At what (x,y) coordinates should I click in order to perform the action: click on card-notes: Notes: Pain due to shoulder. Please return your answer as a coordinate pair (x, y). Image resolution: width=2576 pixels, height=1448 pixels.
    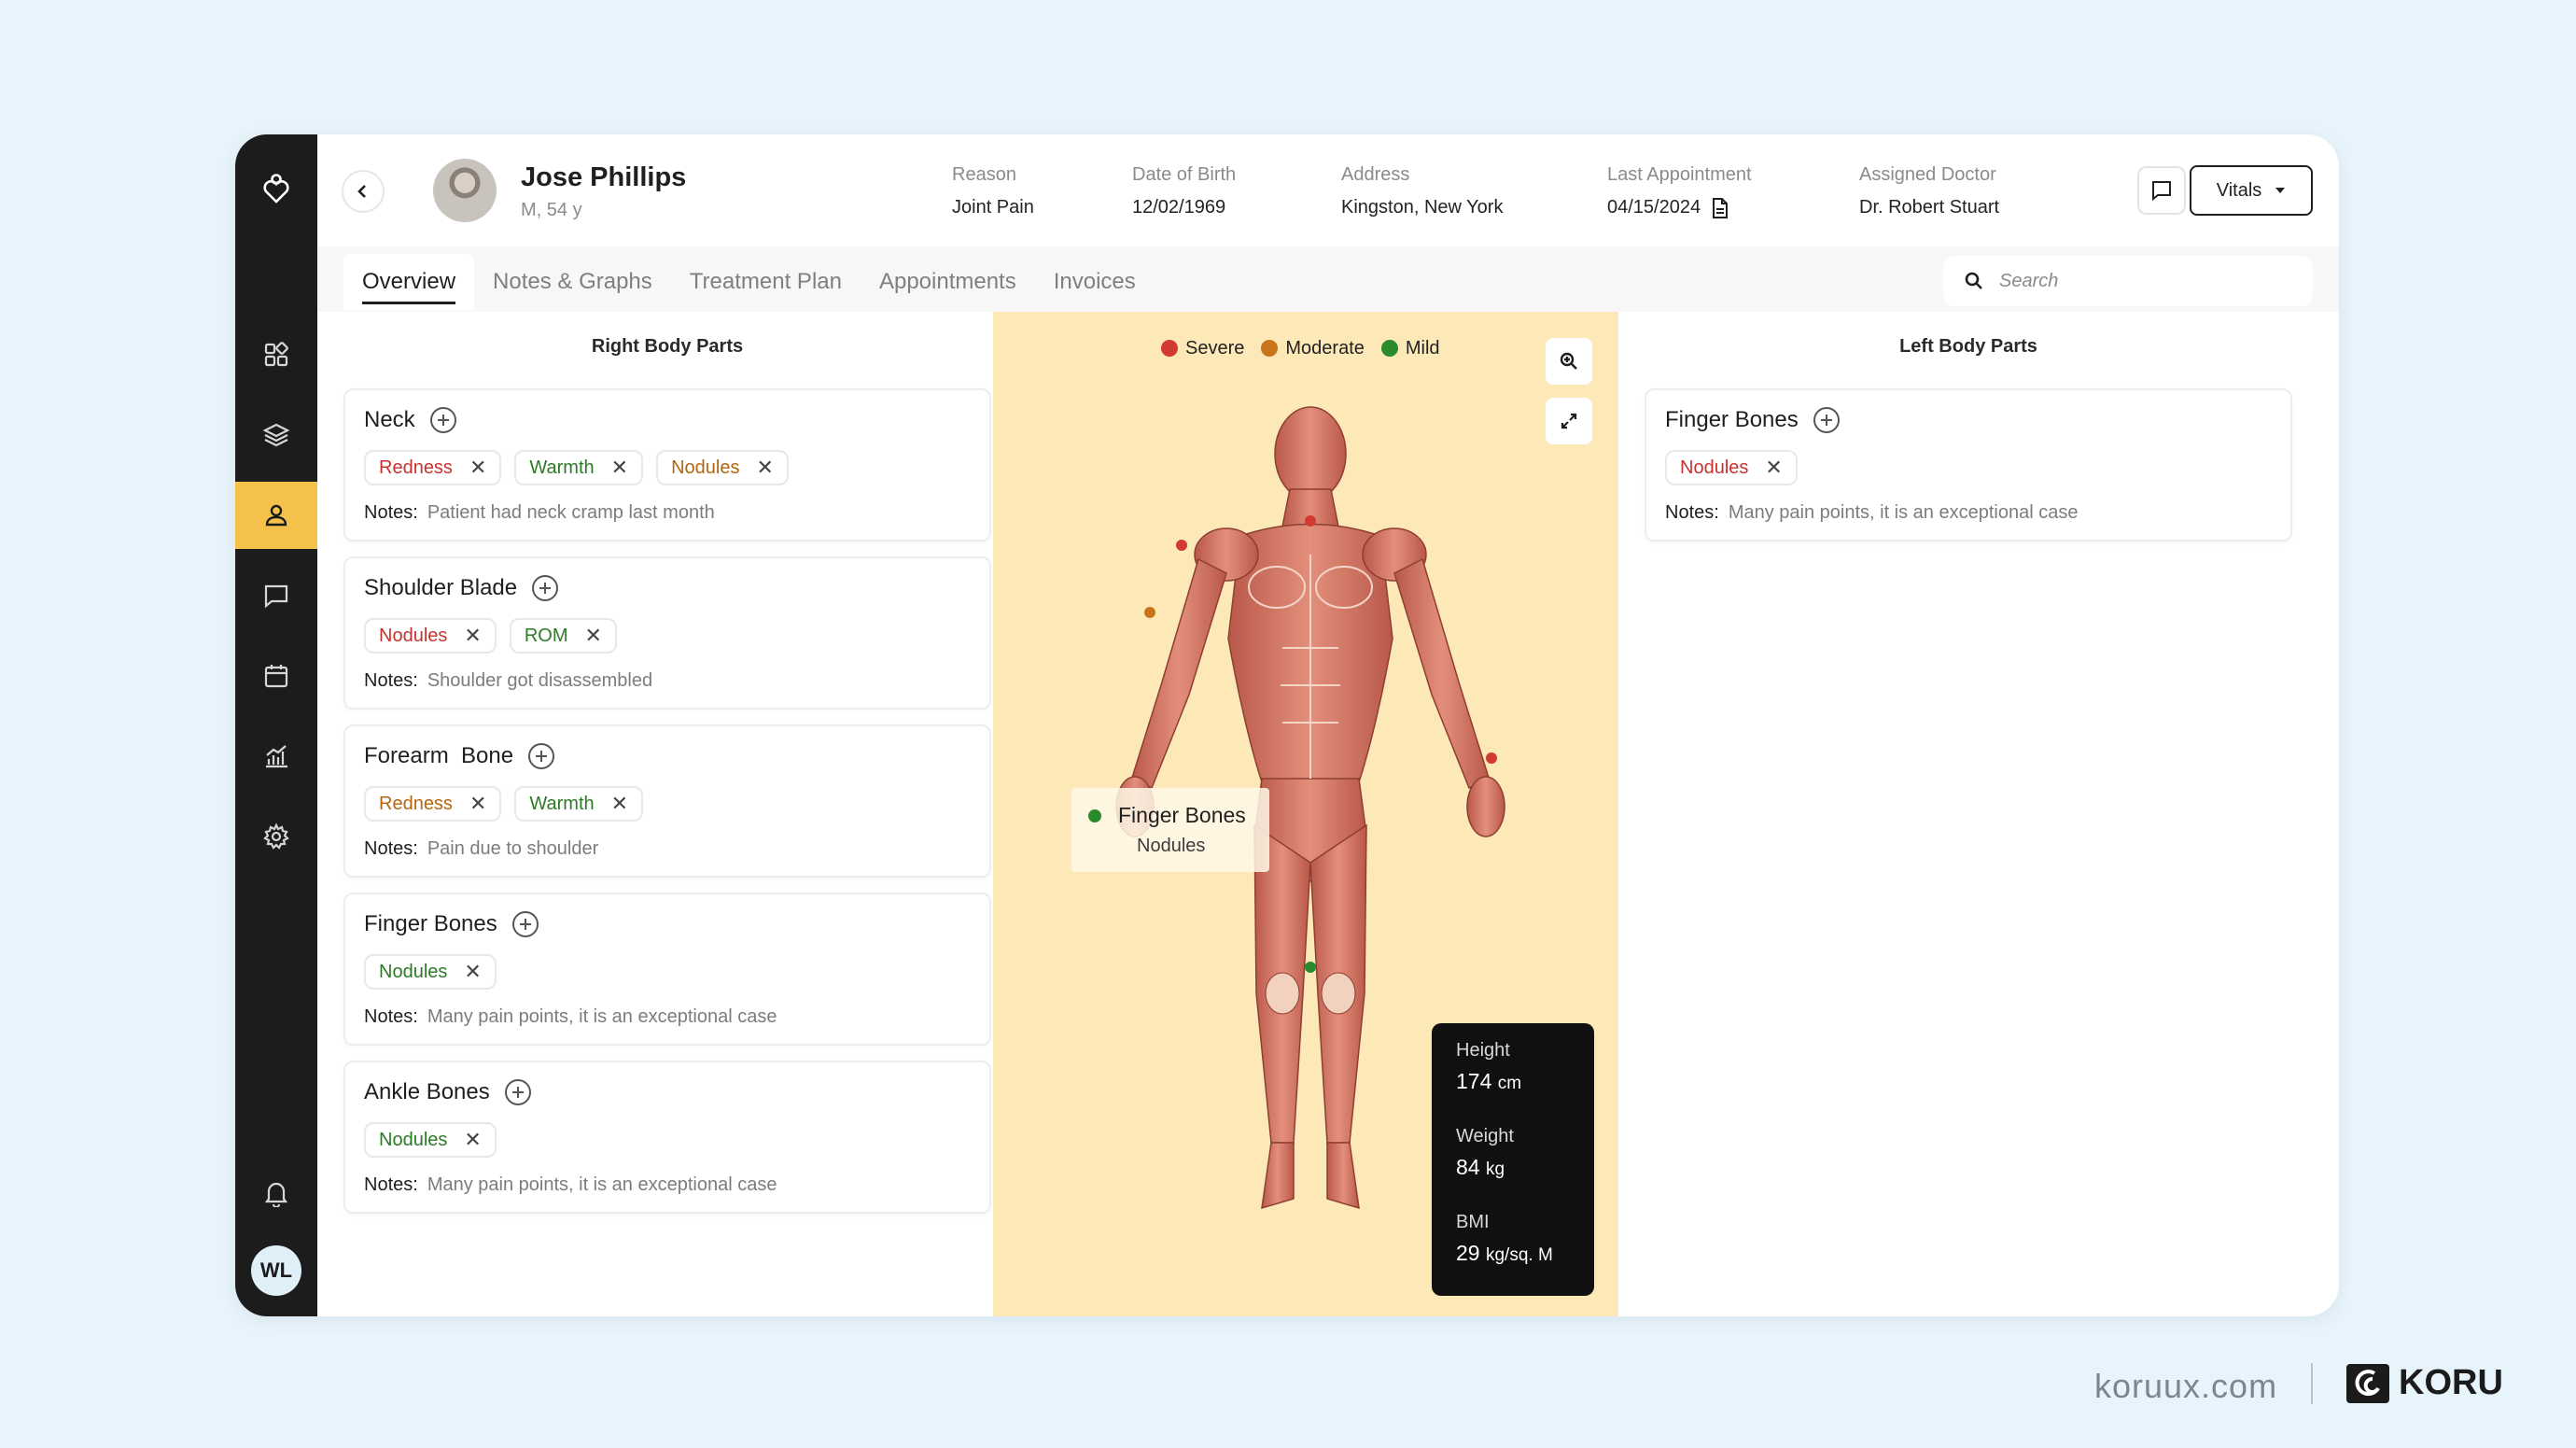
    Looking at the image, I should click on (481, 849).